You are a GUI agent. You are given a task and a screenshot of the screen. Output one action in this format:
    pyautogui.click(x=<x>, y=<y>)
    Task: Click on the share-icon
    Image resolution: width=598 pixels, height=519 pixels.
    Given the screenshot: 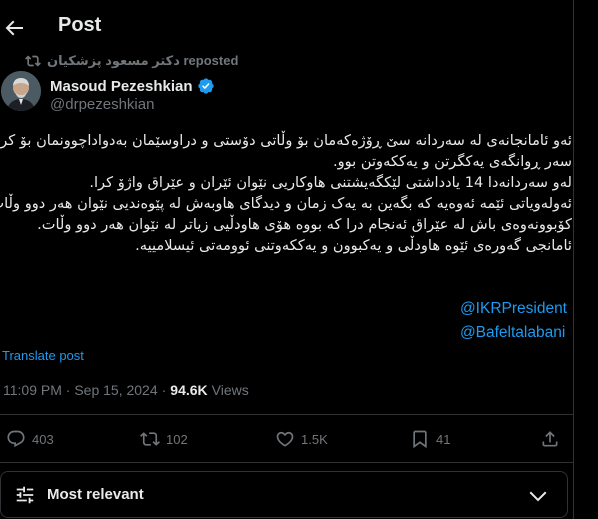 What is the action you would take?
    pyautogui.click(x=550, y=439)
    